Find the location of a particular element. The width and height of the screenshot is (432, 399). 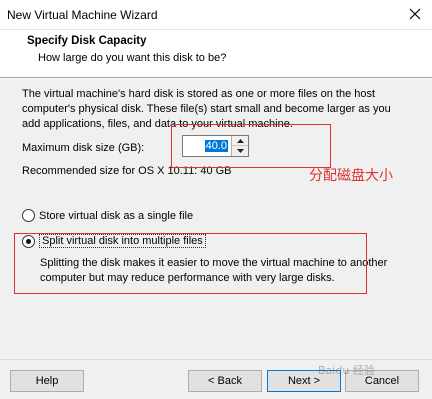

page-subtitle: How large do you want this disk to be? is located at coordinates (132, 58).